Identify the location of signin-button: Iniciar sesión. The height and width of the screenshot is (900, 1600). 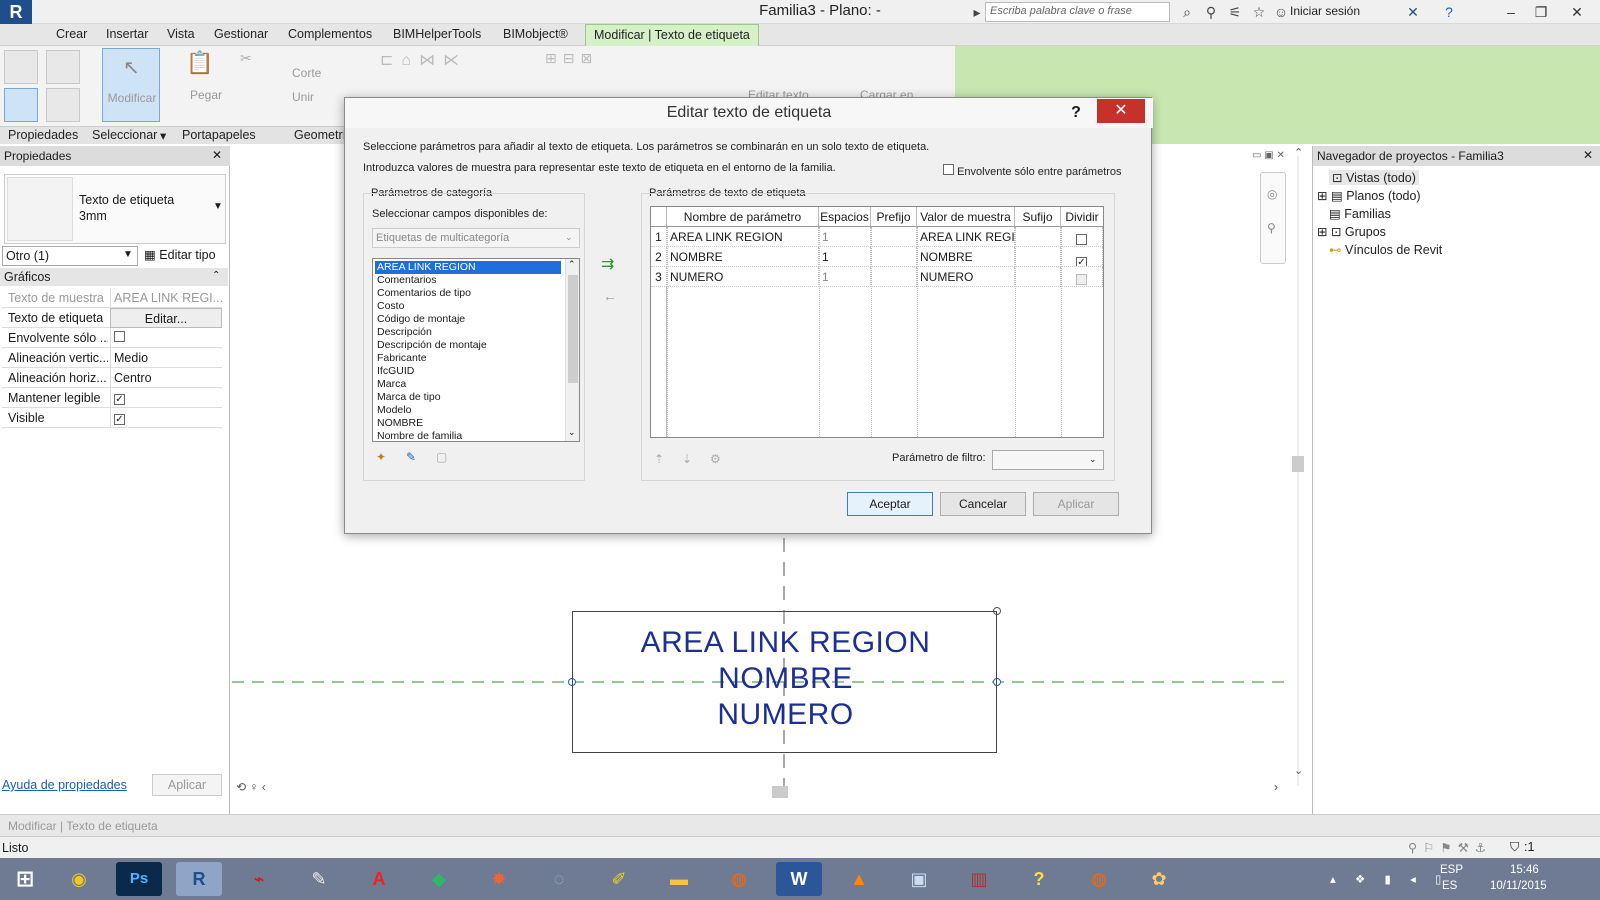
(1325, 11).